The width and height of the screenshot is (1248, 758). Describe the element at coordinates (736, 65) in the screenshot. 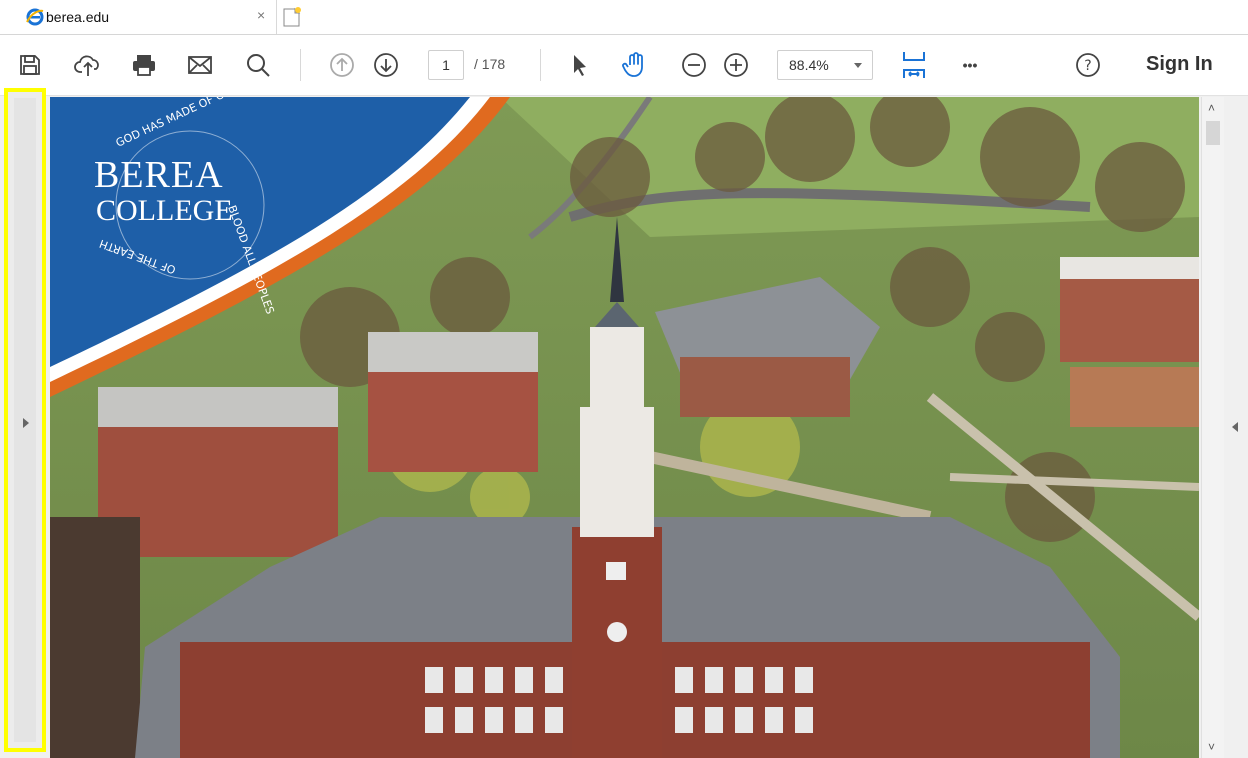

I see `zoom-in-icon` at that location.